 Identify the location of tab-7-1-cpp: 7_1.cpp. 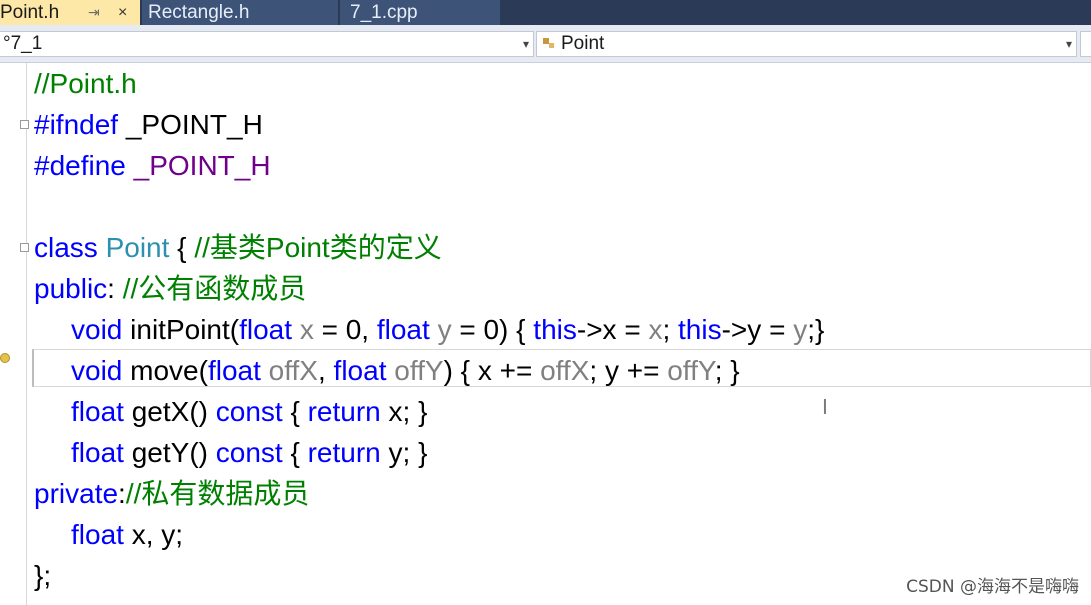
(420, 12).